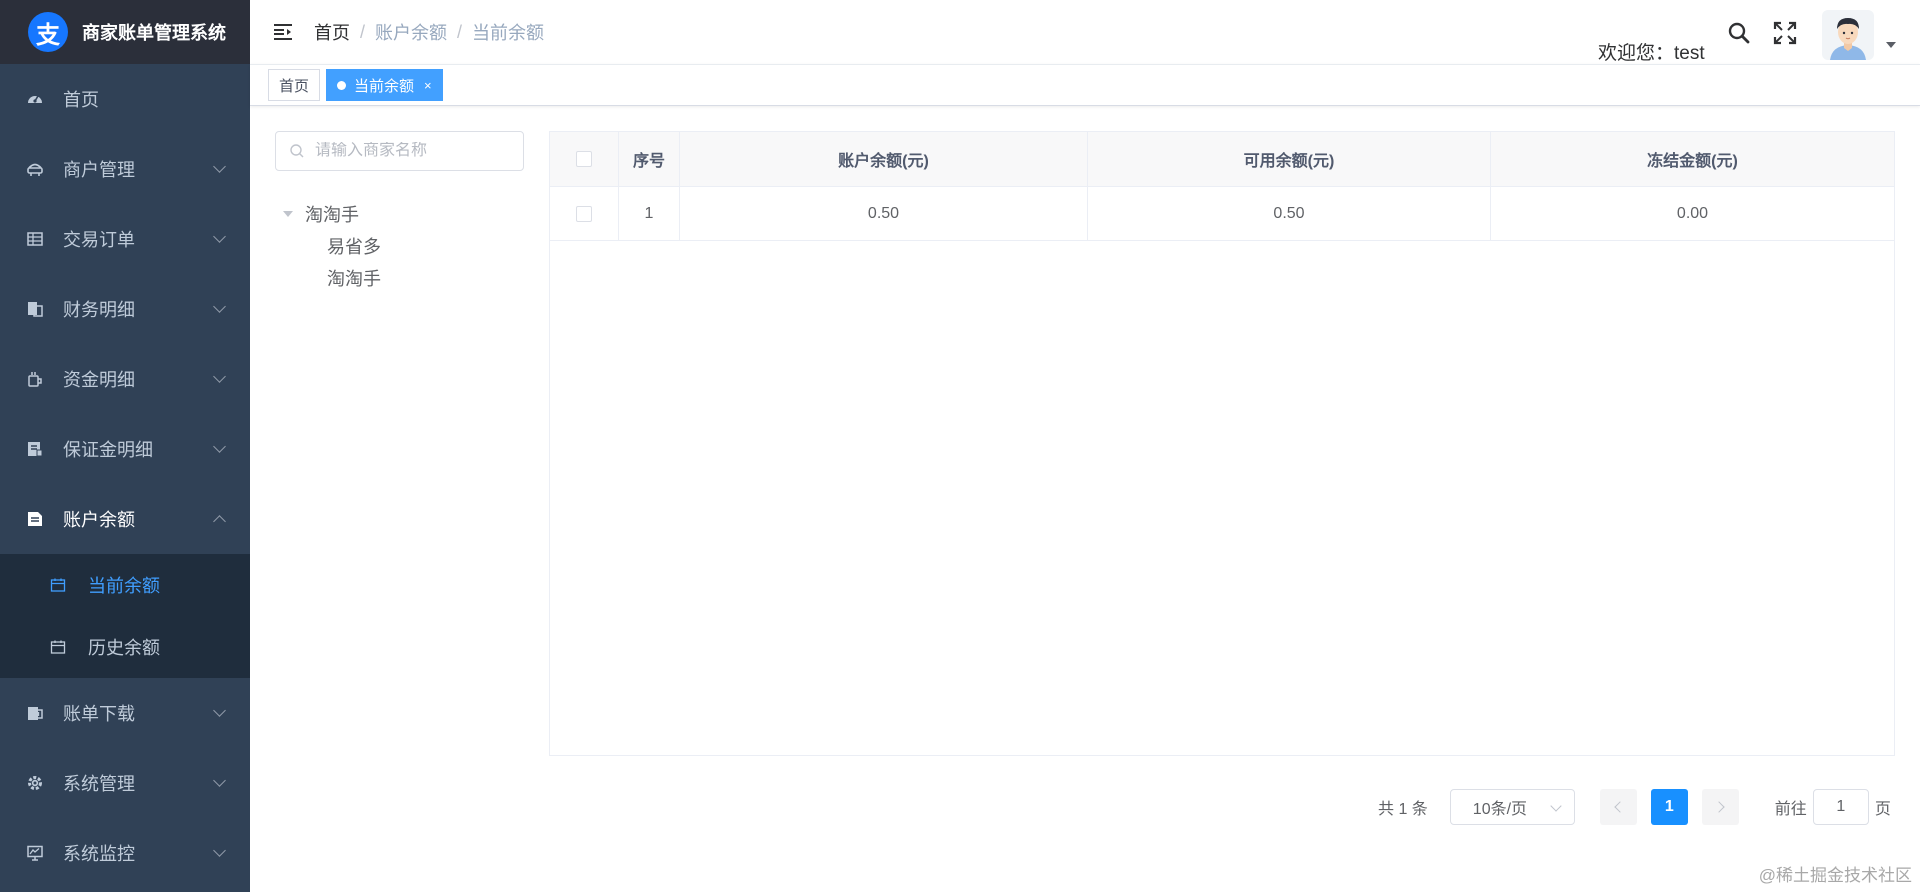 This screenshot has width=1920, height=892. I want to click on select-all-checkbox, so click(584, 159).